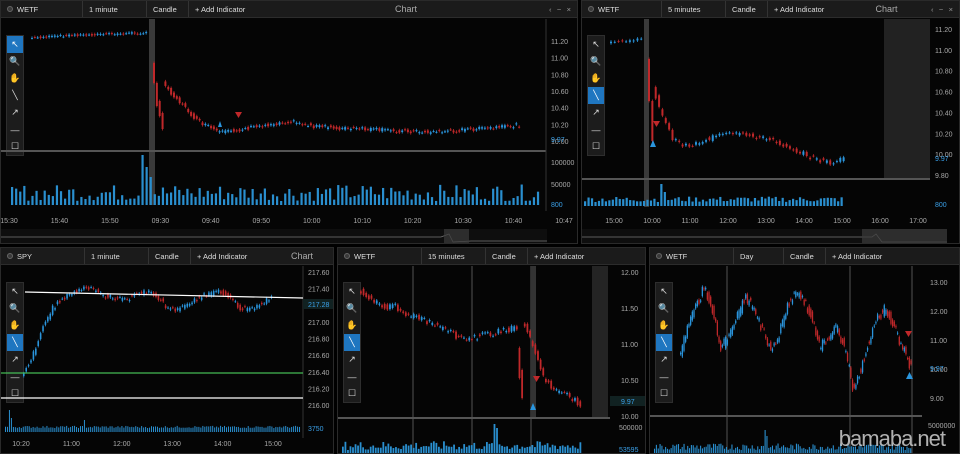  Describe the element at coordinates (456, 236) in the screenshot. I see `navigator-window` at that location.